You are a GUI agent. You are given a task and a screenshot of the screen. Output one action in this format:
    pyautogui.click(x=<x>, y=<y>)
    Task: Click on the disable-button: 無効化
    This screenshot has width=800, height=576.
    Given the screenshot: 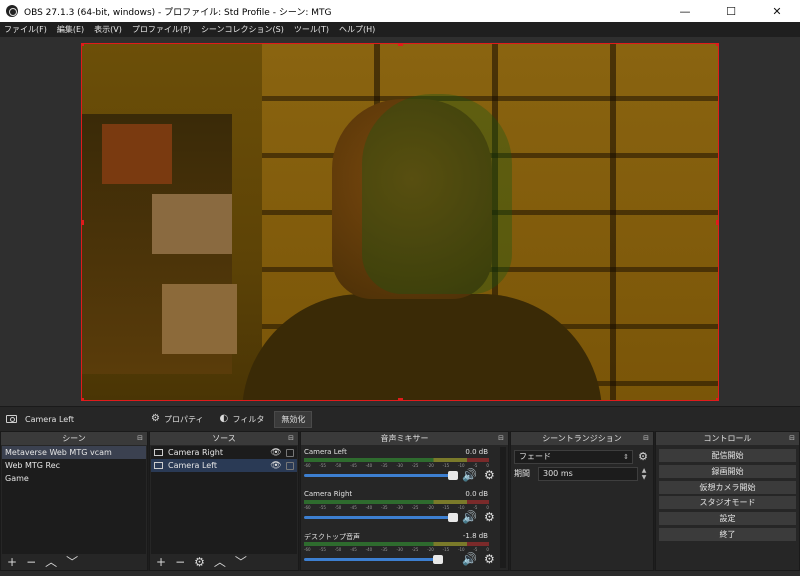 What is the action you would take?
    pyautogui.click(x=293, y=419)
    